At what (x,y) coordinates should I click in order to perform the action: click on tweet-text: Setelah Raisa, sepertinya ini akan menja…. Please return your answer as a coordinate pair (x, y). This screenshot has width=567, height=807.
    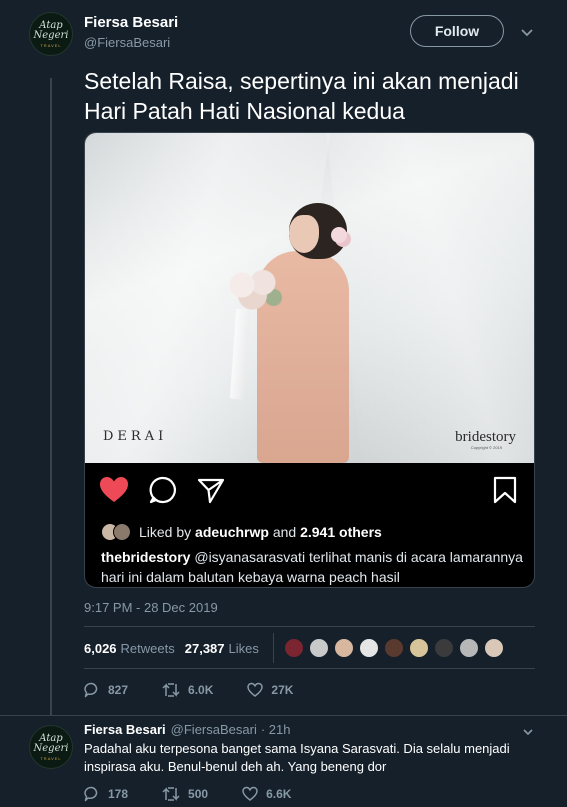
    Looking at the image, I should click on (301, 96).